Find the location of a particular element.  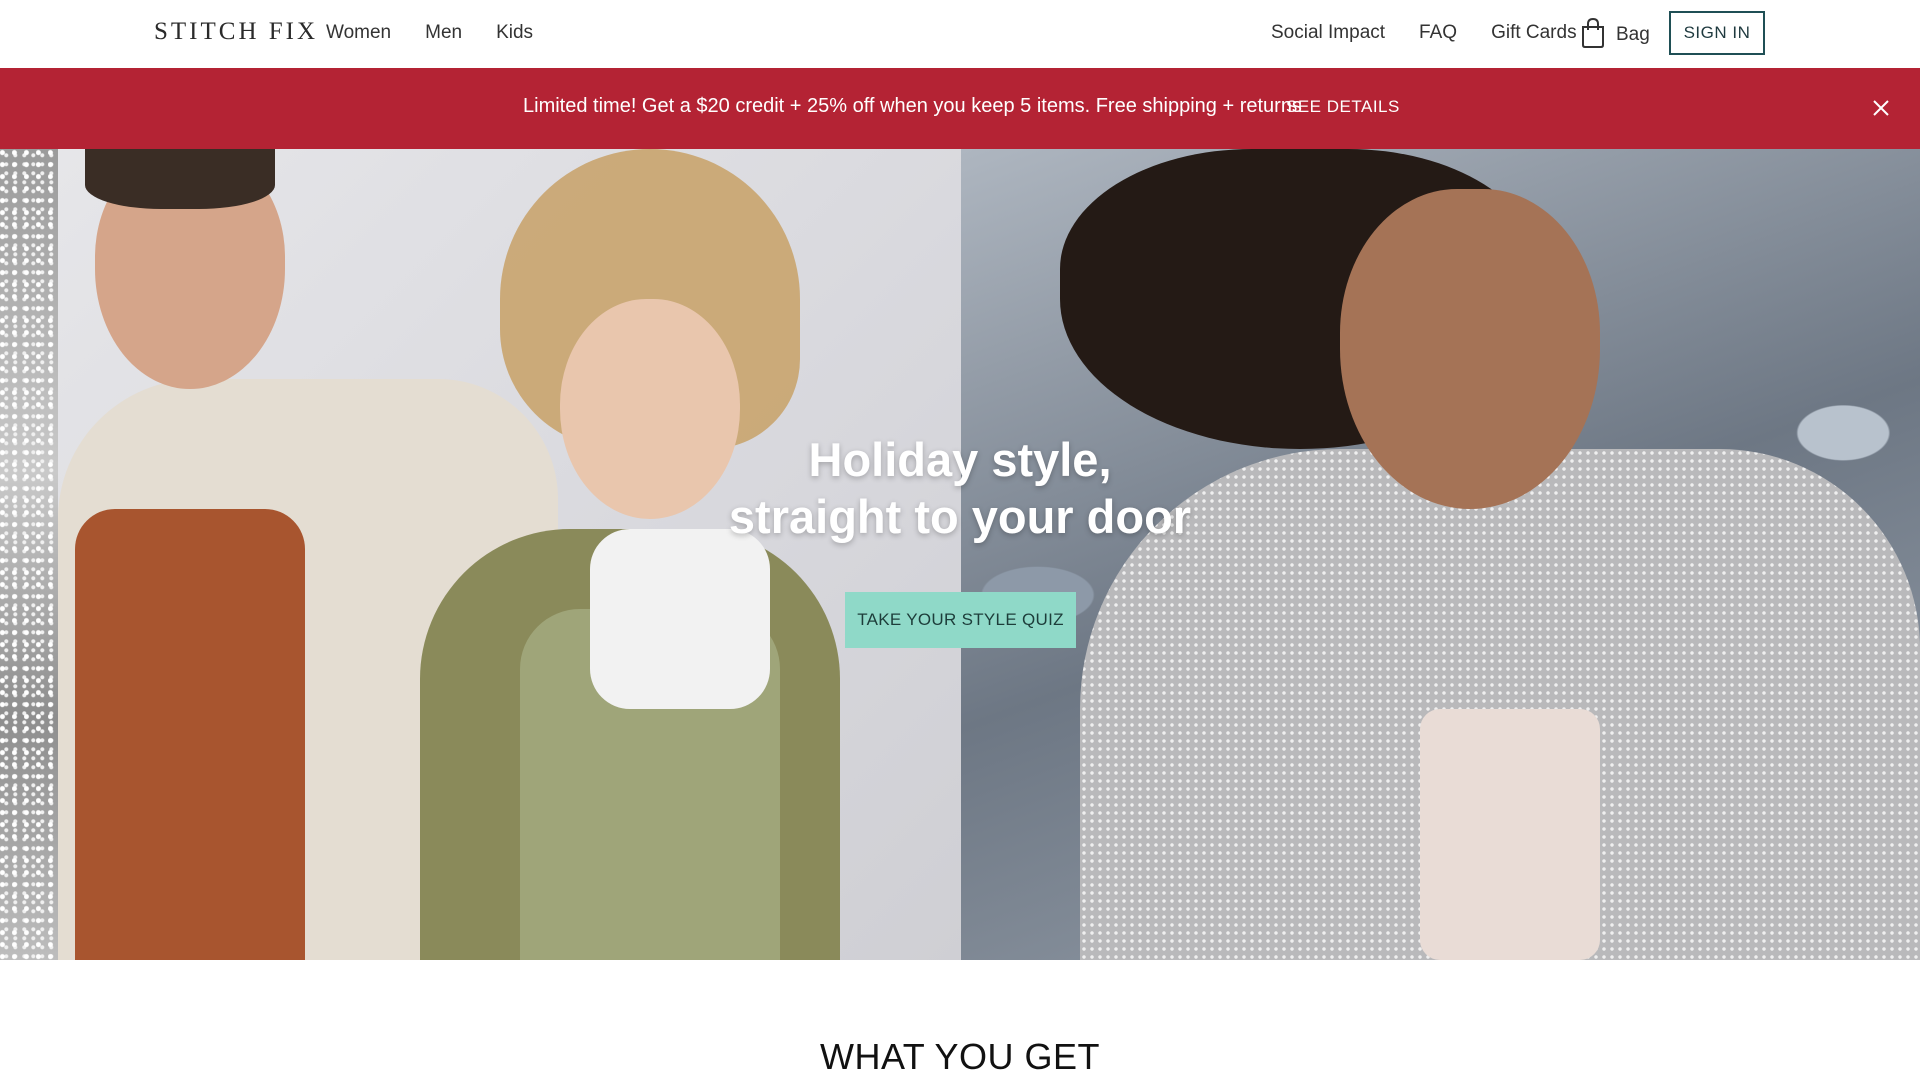

woman-blonde-turtleneck is located at coordinates (680, 619).